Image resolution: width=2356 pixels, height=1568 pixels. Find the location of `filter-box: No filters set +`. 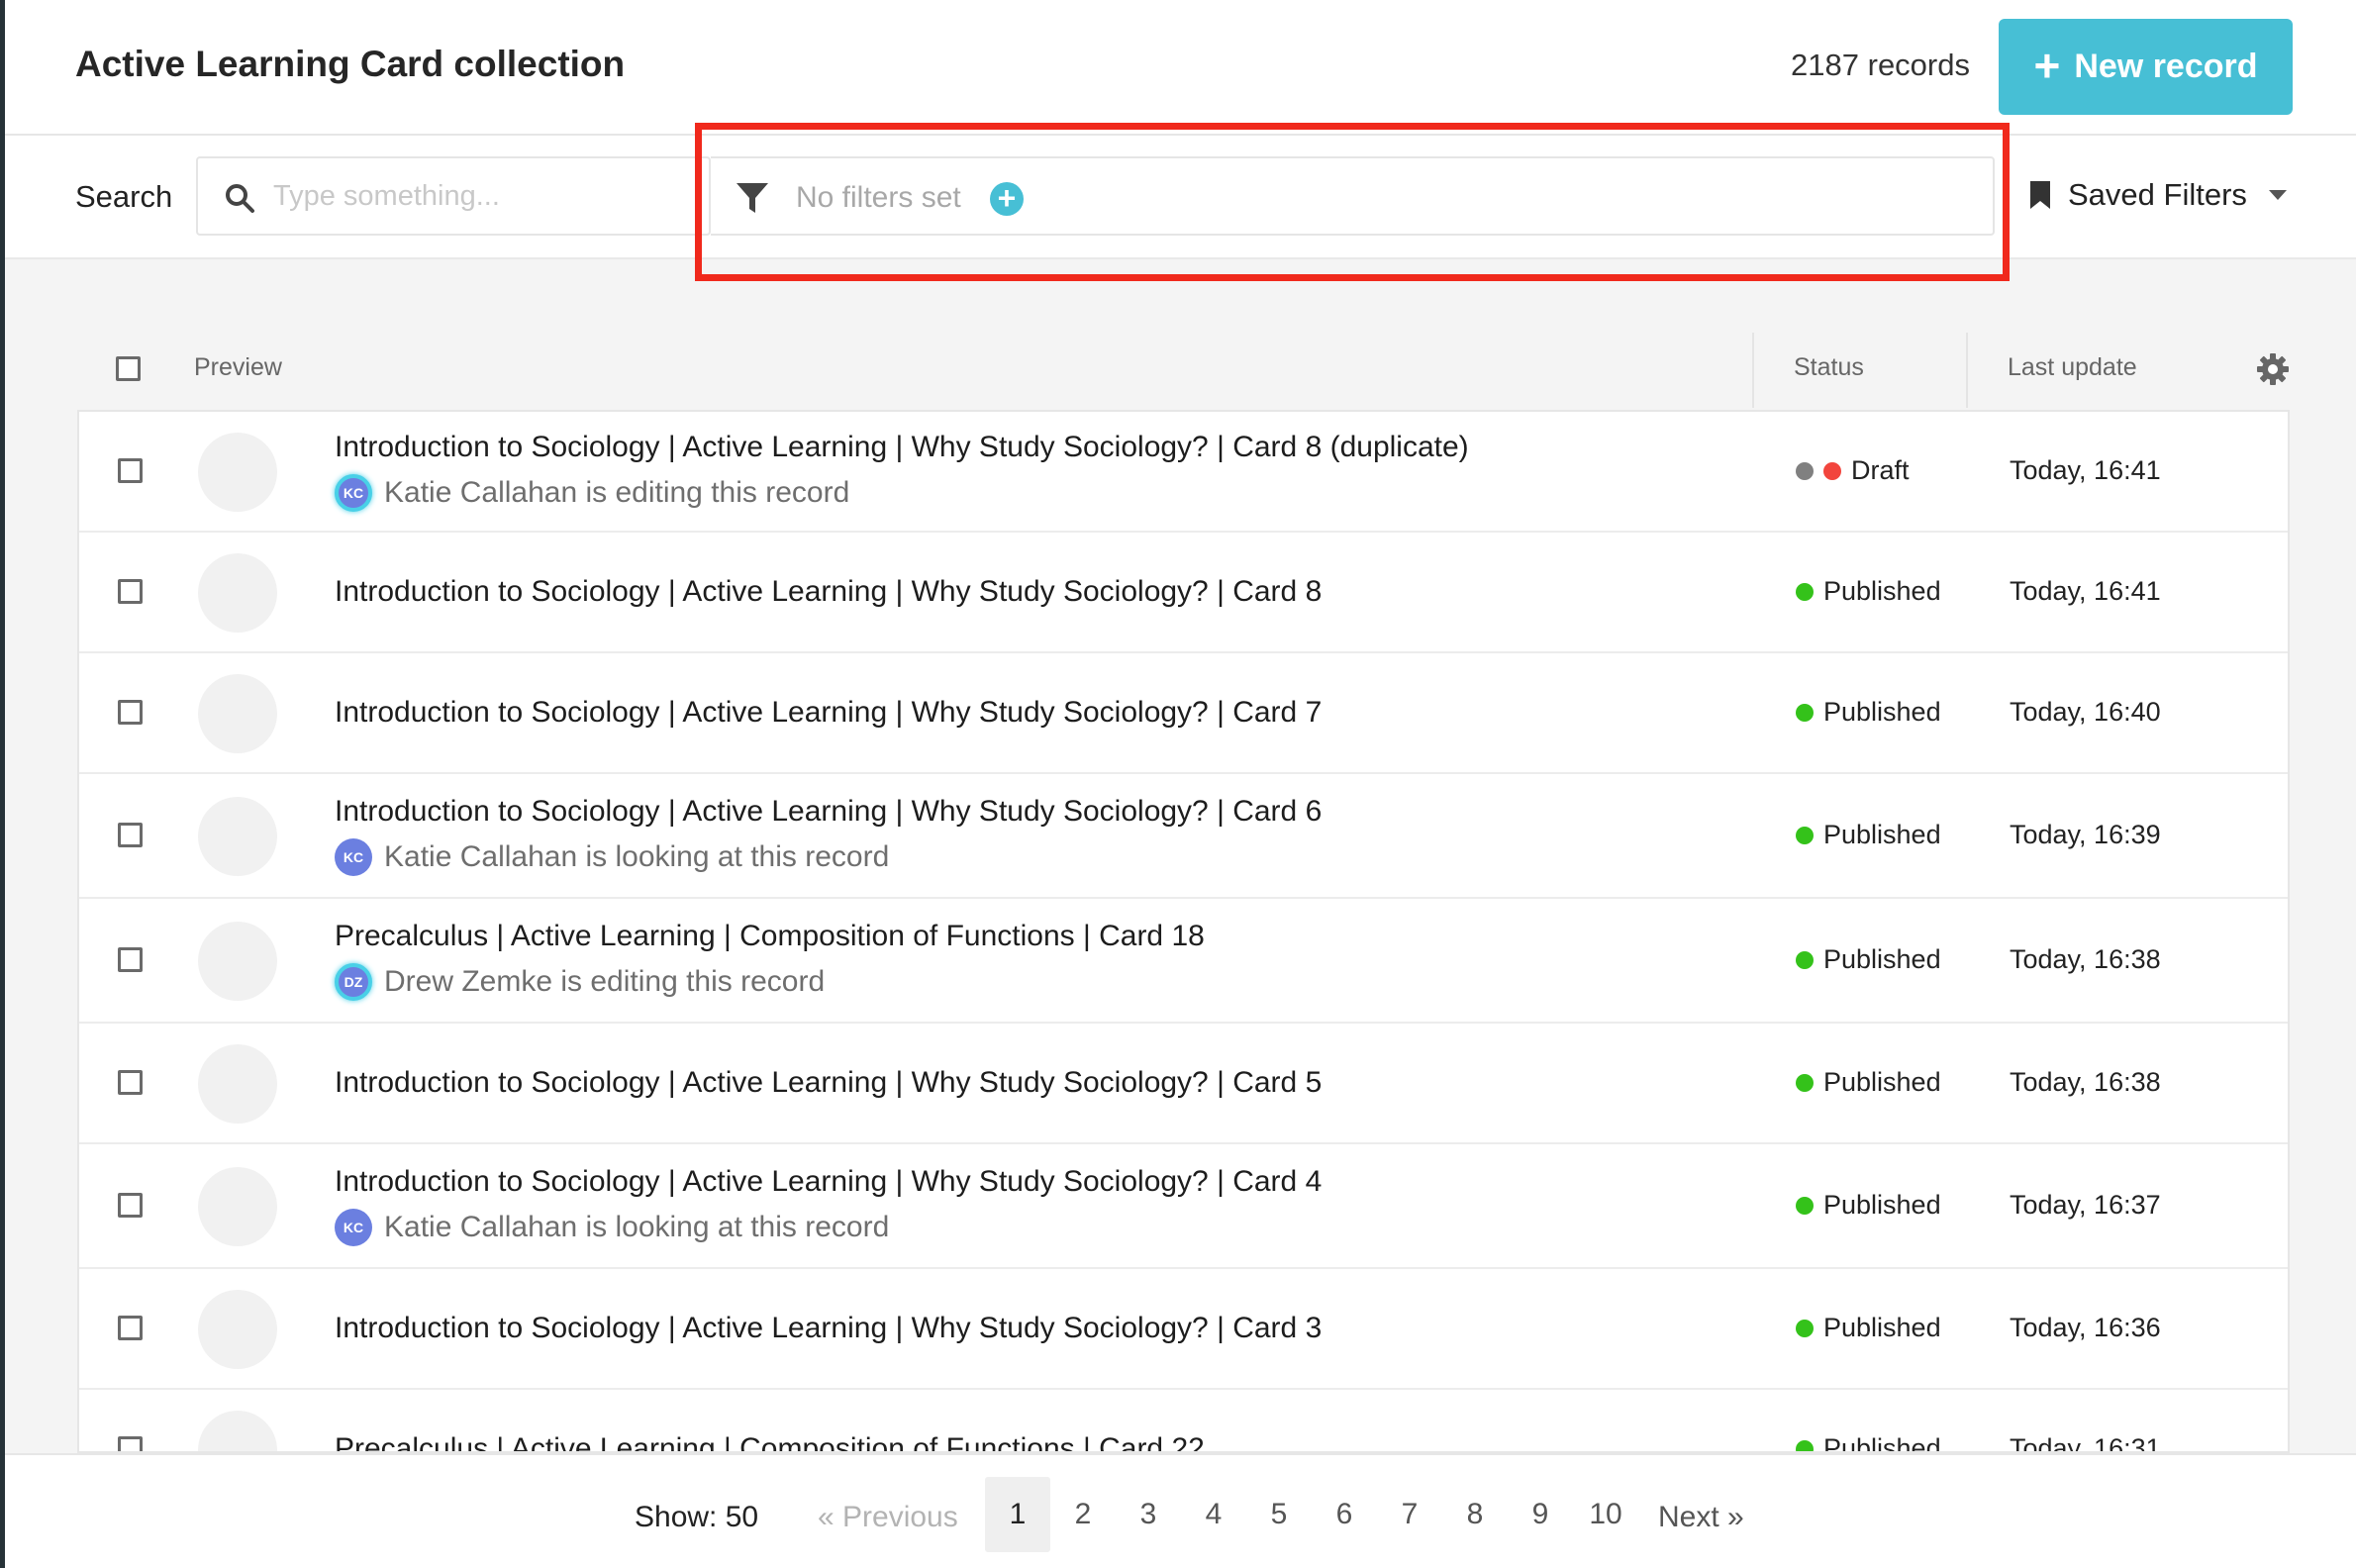

filter-box: No filters set + is located at coordinates (1353, 196).